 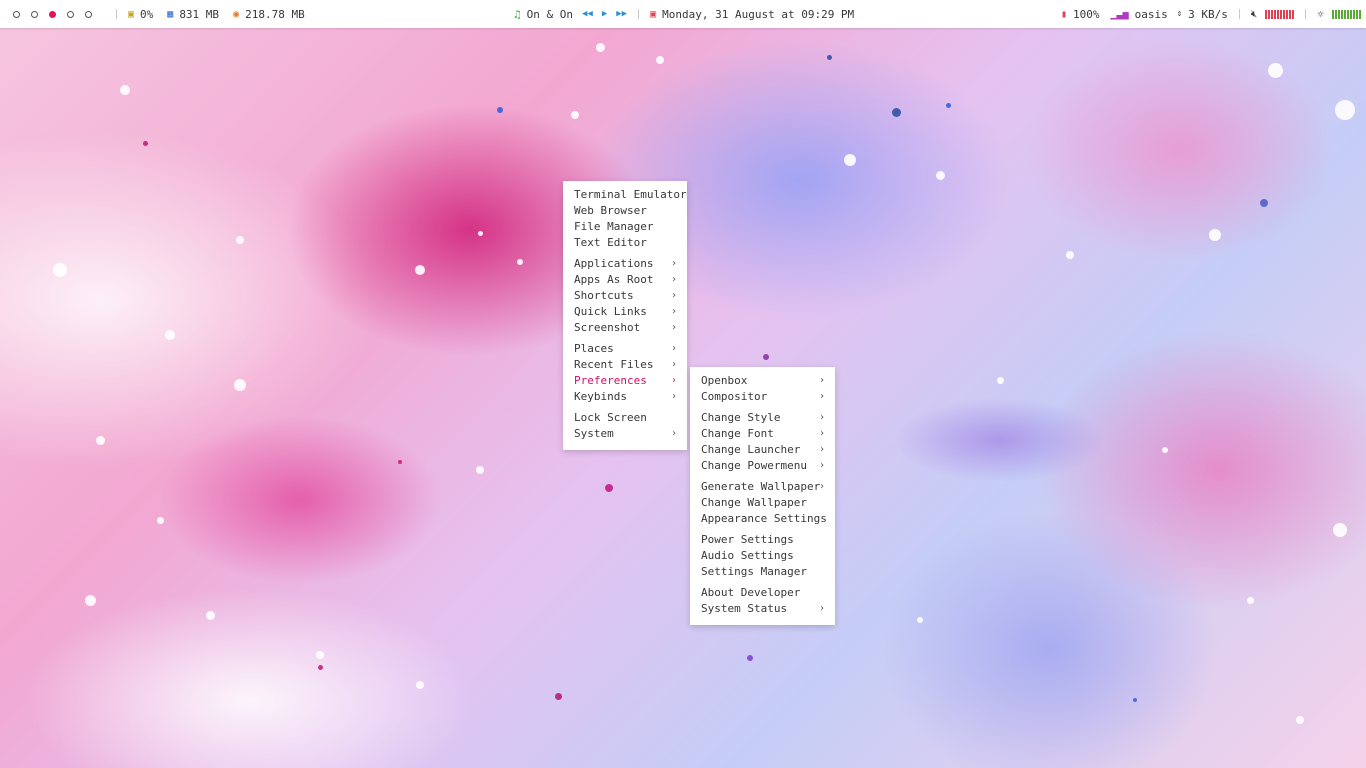 What do you see at coordinates (1254, 14) in the screenshot?
I see `mute-icon: 🔇︎` at bounding box center [1254, 14].